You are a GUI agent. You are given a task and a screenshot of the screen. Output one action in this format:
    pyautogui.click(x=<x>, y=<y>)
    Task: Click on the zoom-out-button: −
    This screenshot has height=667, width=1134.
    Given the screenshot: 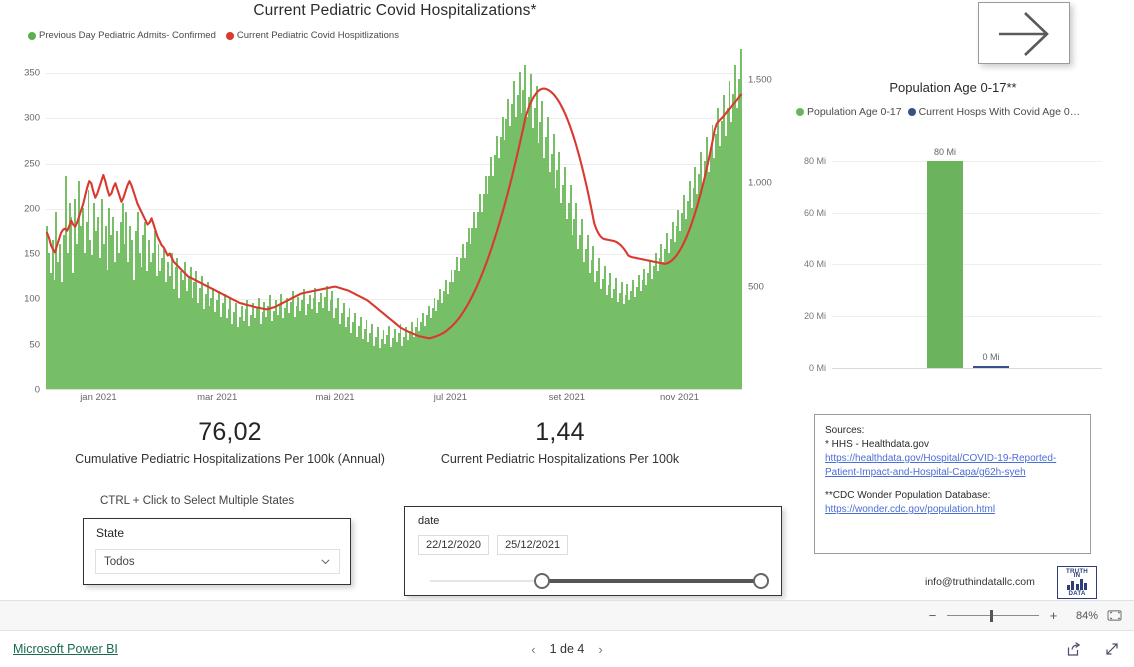 What is the action you would take?
    pyautogui.click(x=932, y=615)
    